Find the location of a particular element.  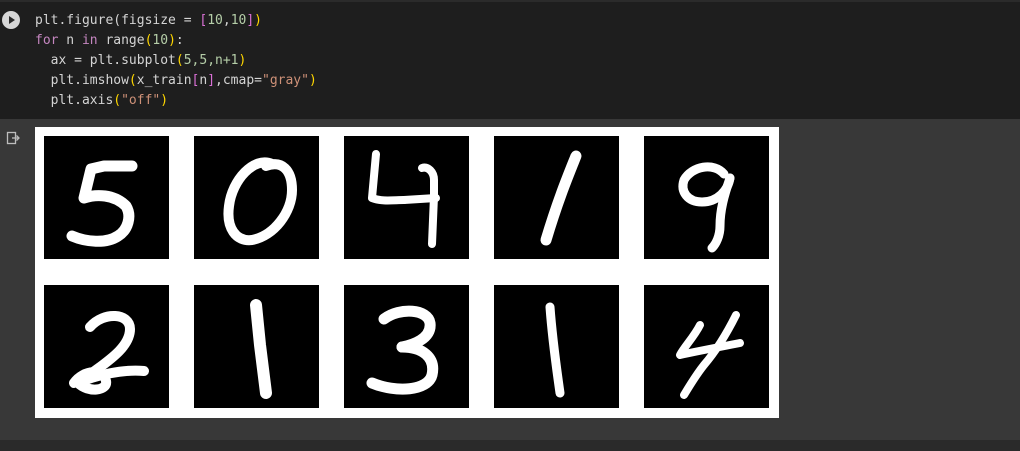

code-line-2: for n in range(10): is located at coordinates (176, 41).